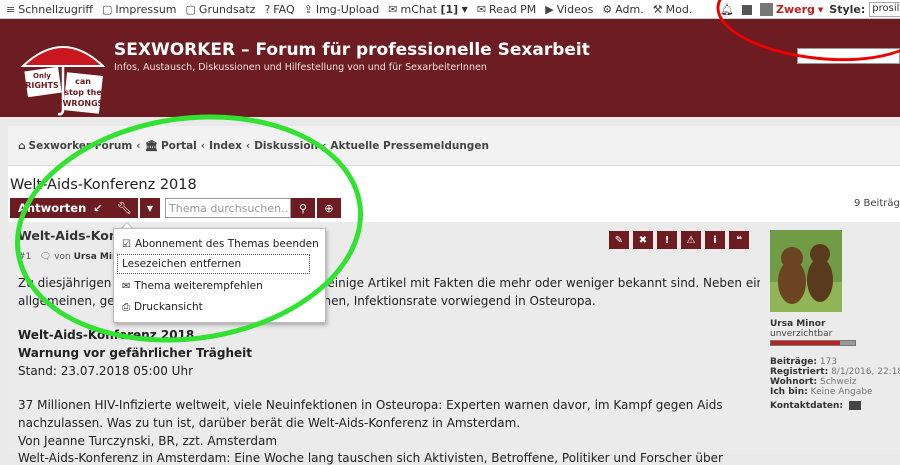 The width and height of the screenshot is (900, 465). What do you see at coordinates (569, 9) in the screenshot?
I see `videos-link: ▶ Videos` at bounding box center [569, 9].